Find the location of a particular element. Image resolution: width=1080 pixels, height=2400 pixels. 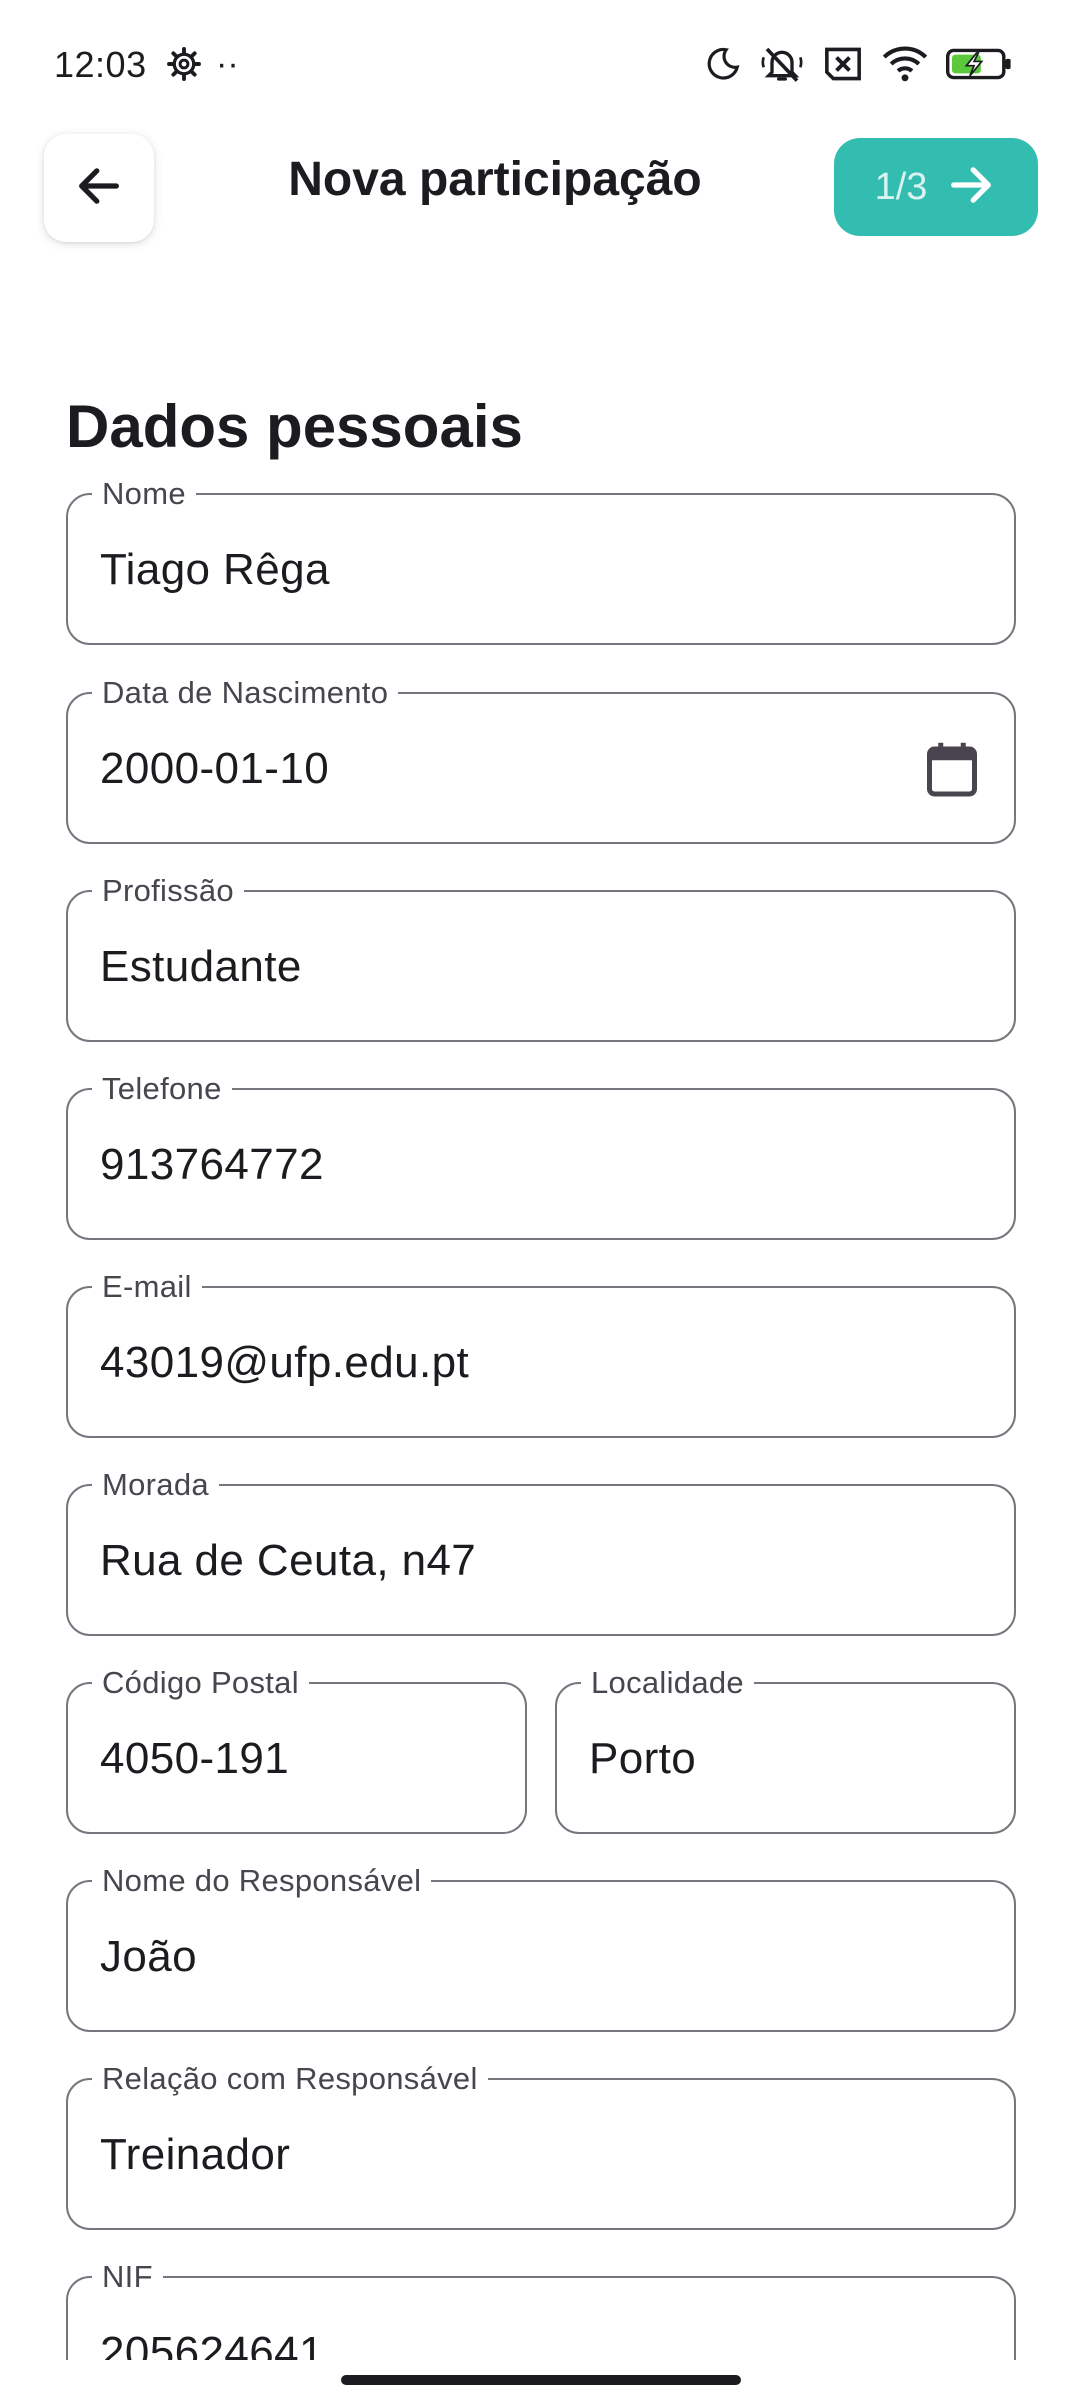

morada-field: Morada Rua de Ceuta, n47 is located at coordinates (541, 1552).